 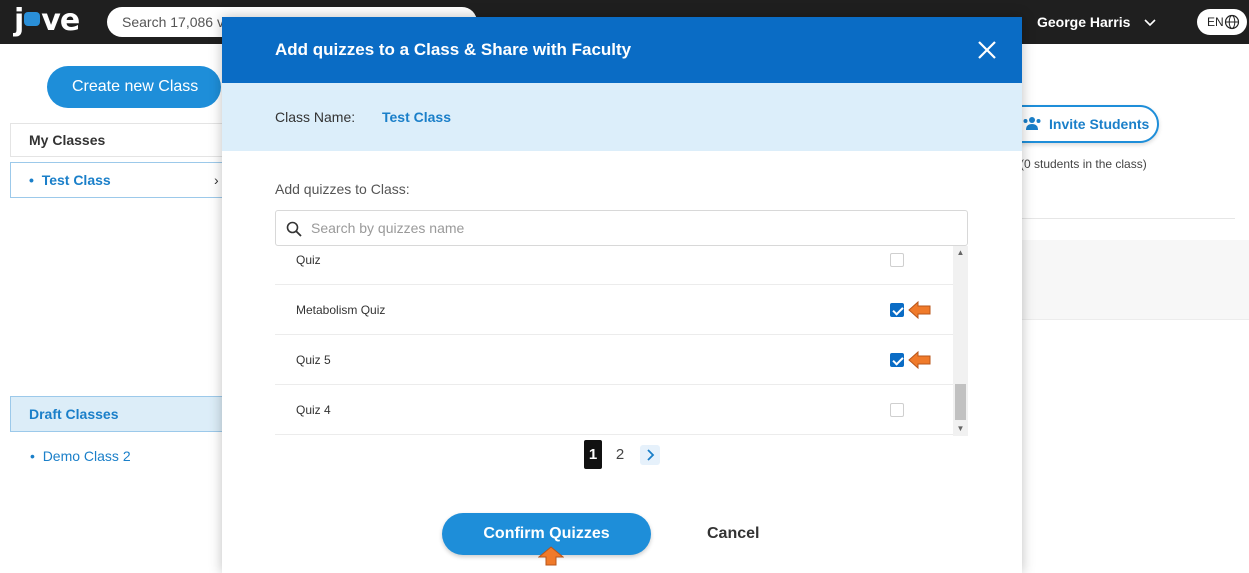 What do you see at coordinates (342, 189) in the screenshot?
I see `add-quizzes-label: Add quizzes to Class:` at bounding box center [342, 189].